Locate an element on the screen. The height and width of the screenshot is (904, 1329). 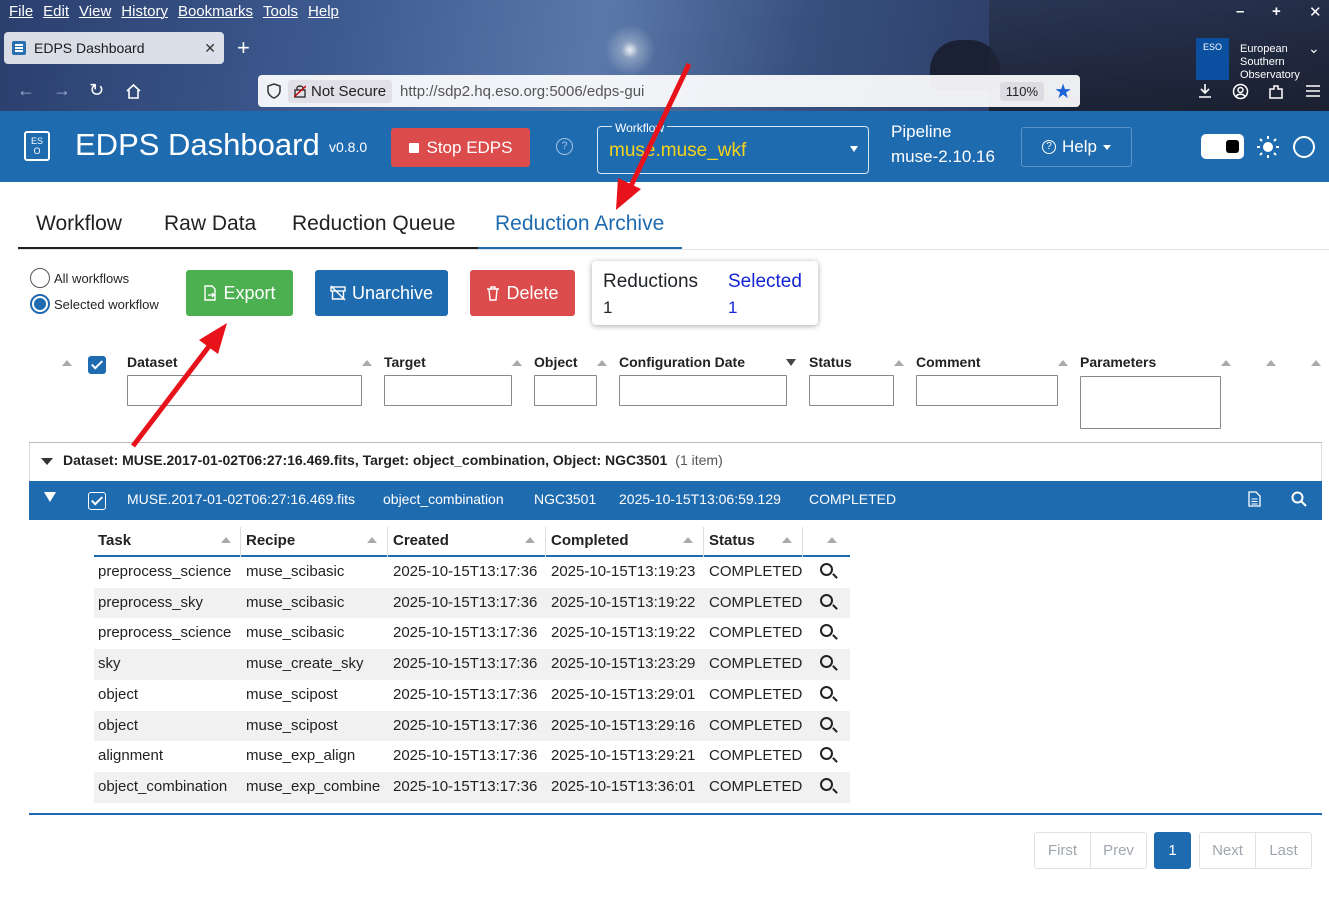
theme-toggle-switch is located at coordinates (1222, 146).